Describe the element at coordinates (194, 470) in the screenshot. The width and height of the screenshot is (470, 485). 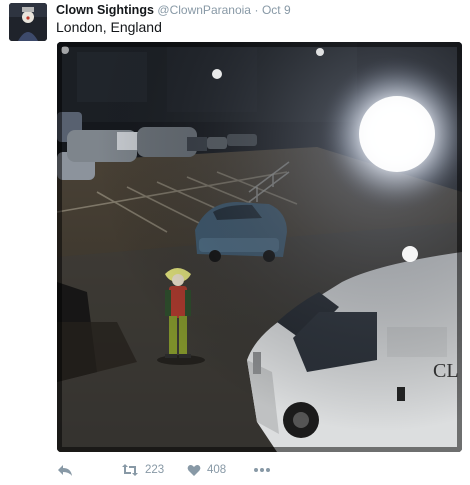
I see `like-icon` at that location.